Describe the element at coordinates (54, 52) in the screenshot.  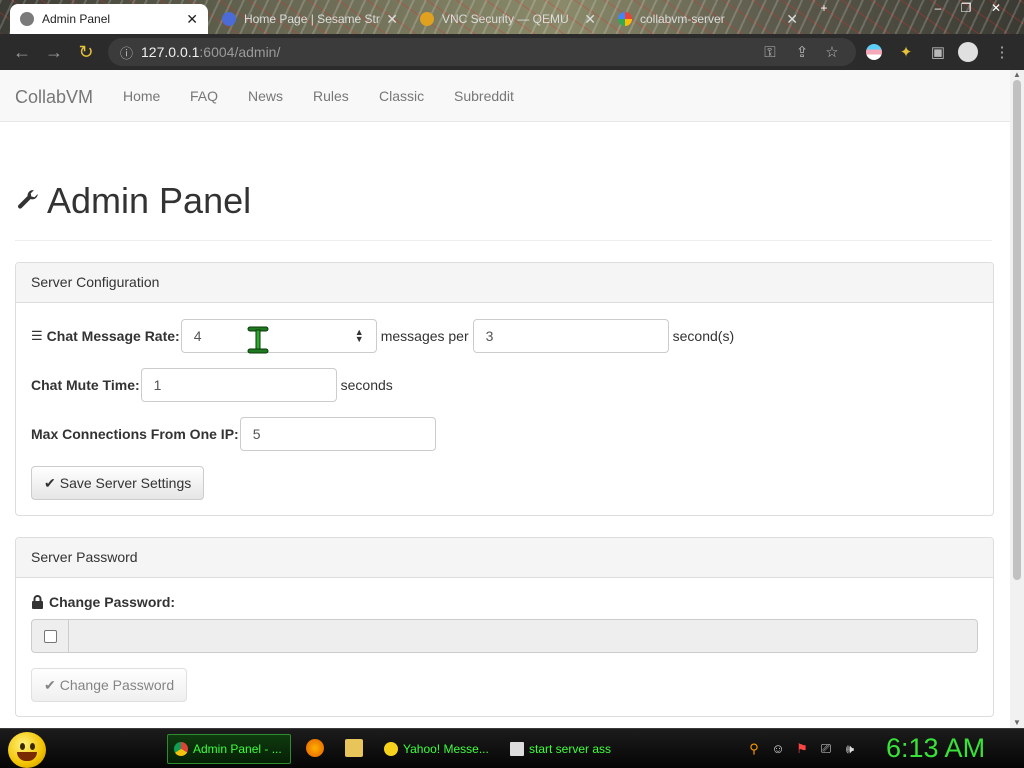
I see `forward-arrow-icon: →` at that location.